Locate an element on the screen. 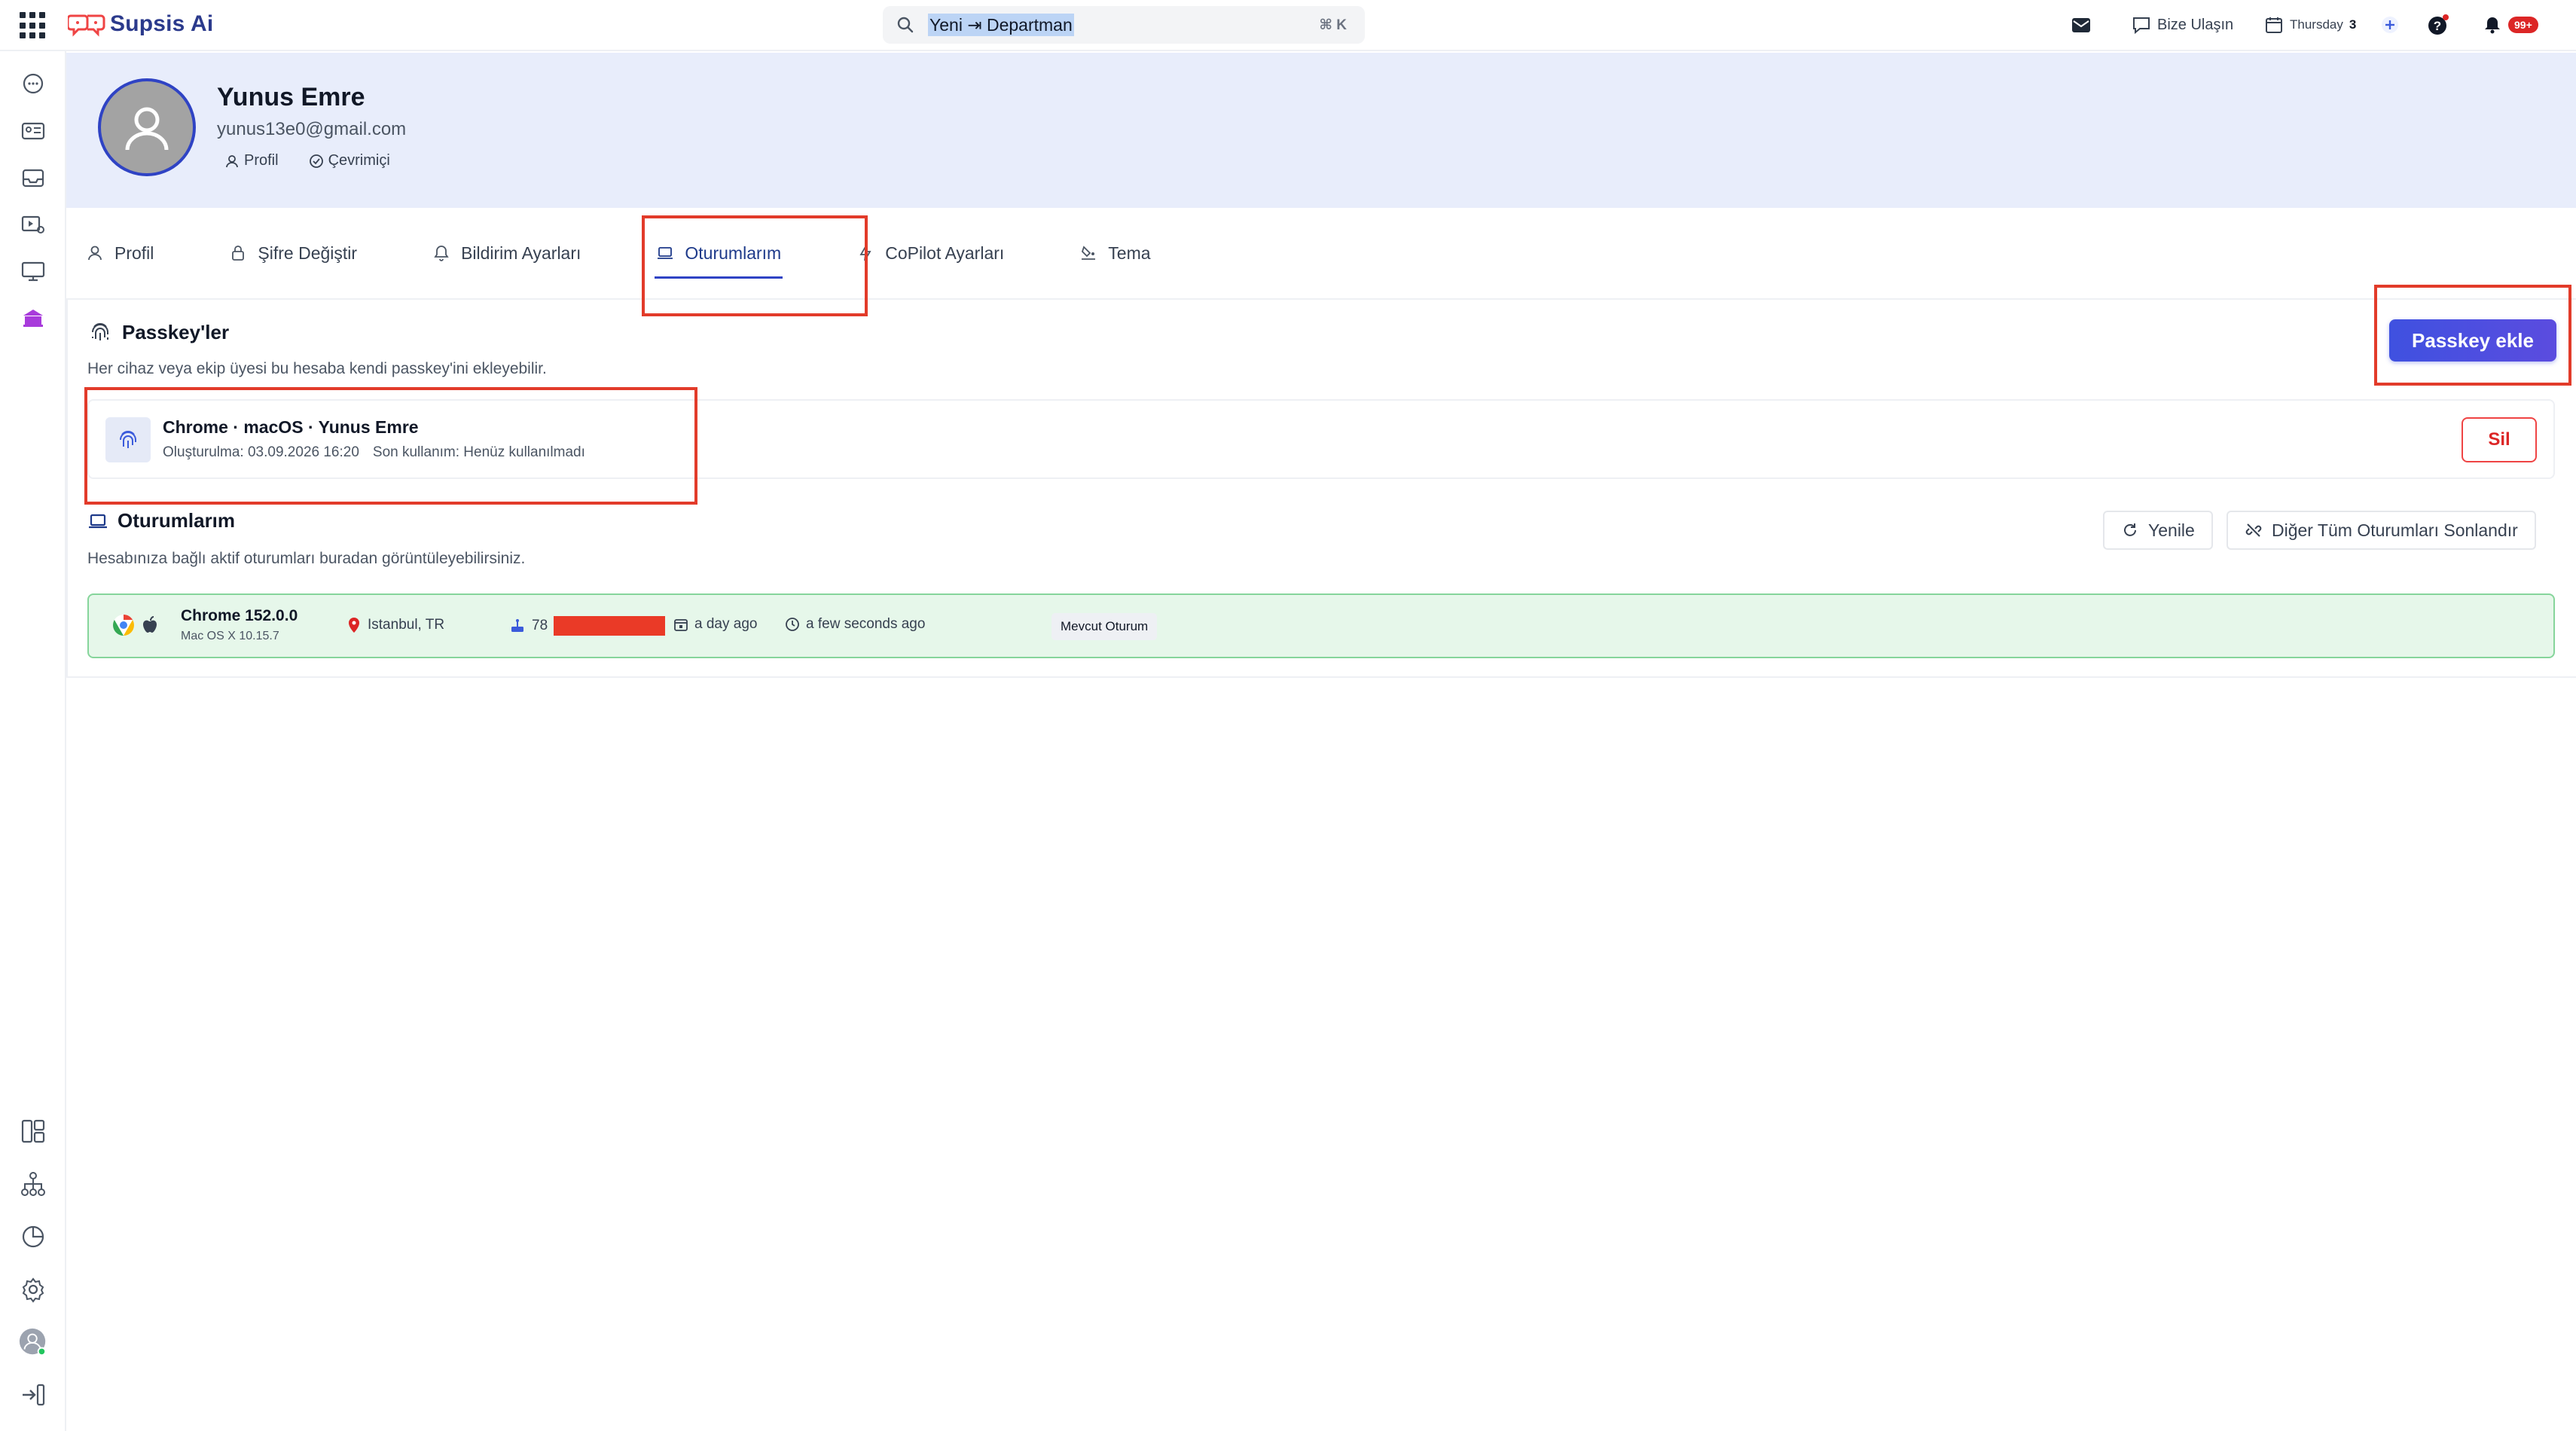  status-badge: Çevrimiçi is located at coordinates (350, 160).